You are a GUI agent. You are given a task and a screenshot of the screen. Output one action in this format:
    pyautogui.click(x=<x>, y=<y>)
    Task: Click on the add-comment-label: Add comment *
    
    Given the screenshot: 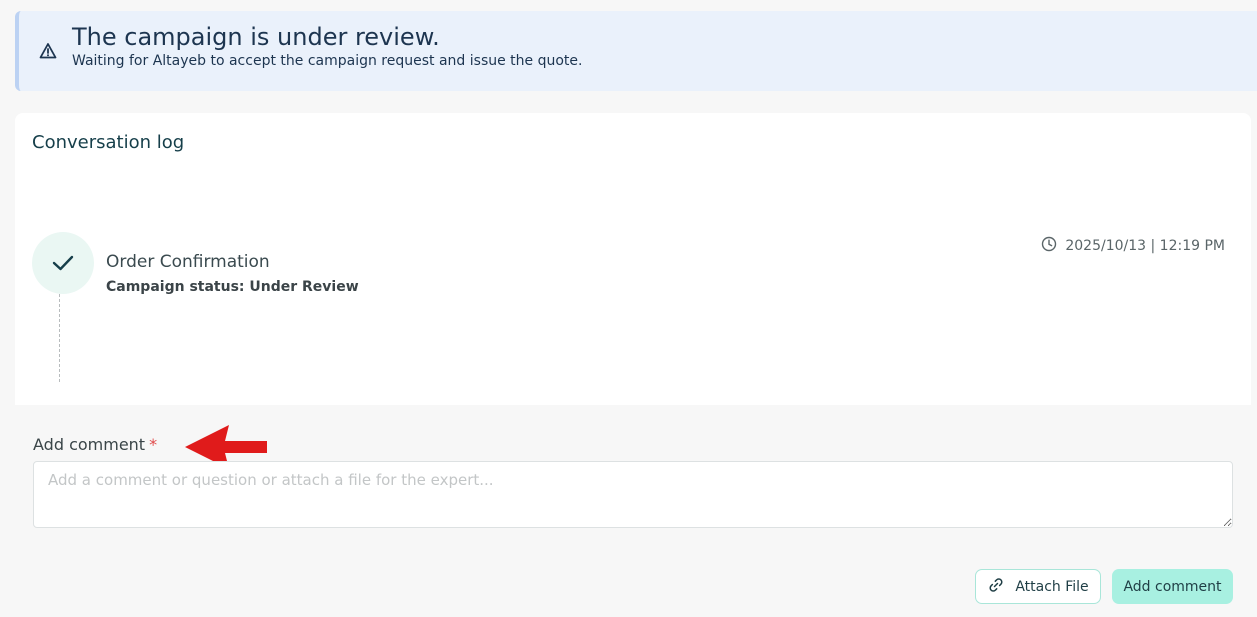 What is the action you would take?
    pyautogui.click(x=95, y=444)
    